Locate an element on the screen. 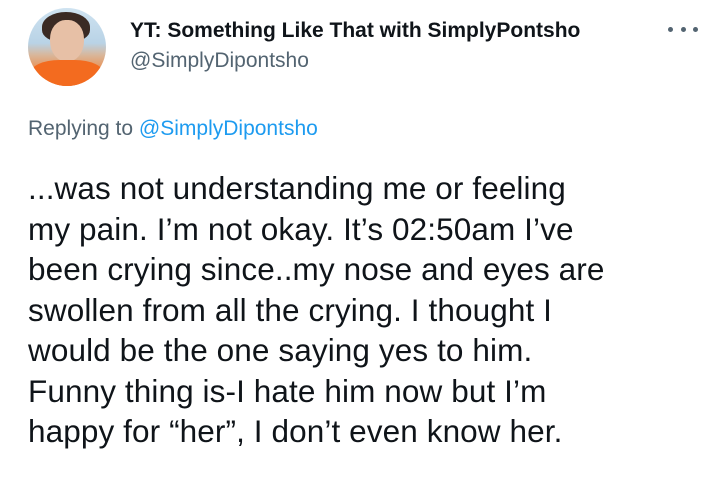 The image size is (720, 504). more-horizontal-icon is located at coordinates (683, 29).